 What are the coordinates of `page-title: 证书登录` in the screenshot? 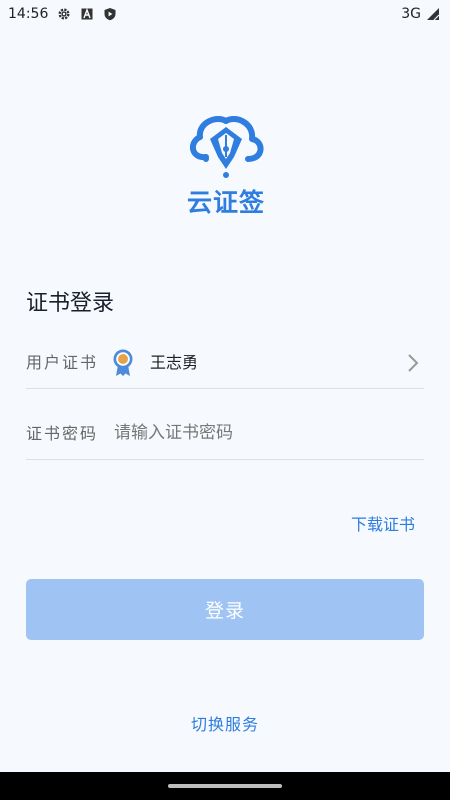 It's located at (70, 303).